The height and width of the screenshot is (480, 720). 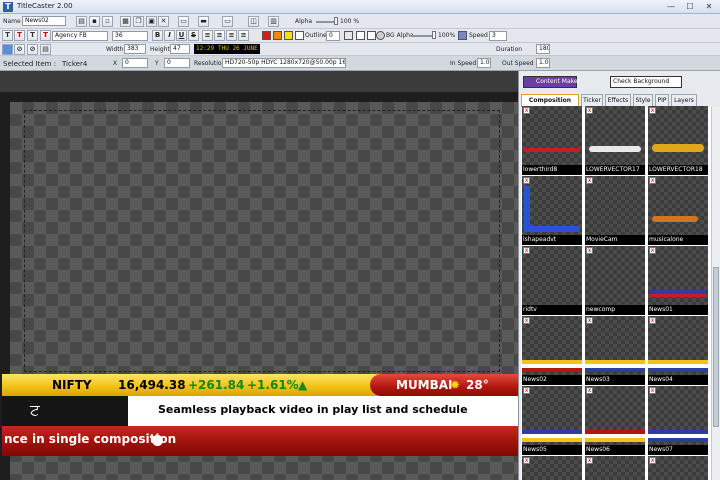 I want to click on font-select: Agency FB, so click(x=80, y=36).